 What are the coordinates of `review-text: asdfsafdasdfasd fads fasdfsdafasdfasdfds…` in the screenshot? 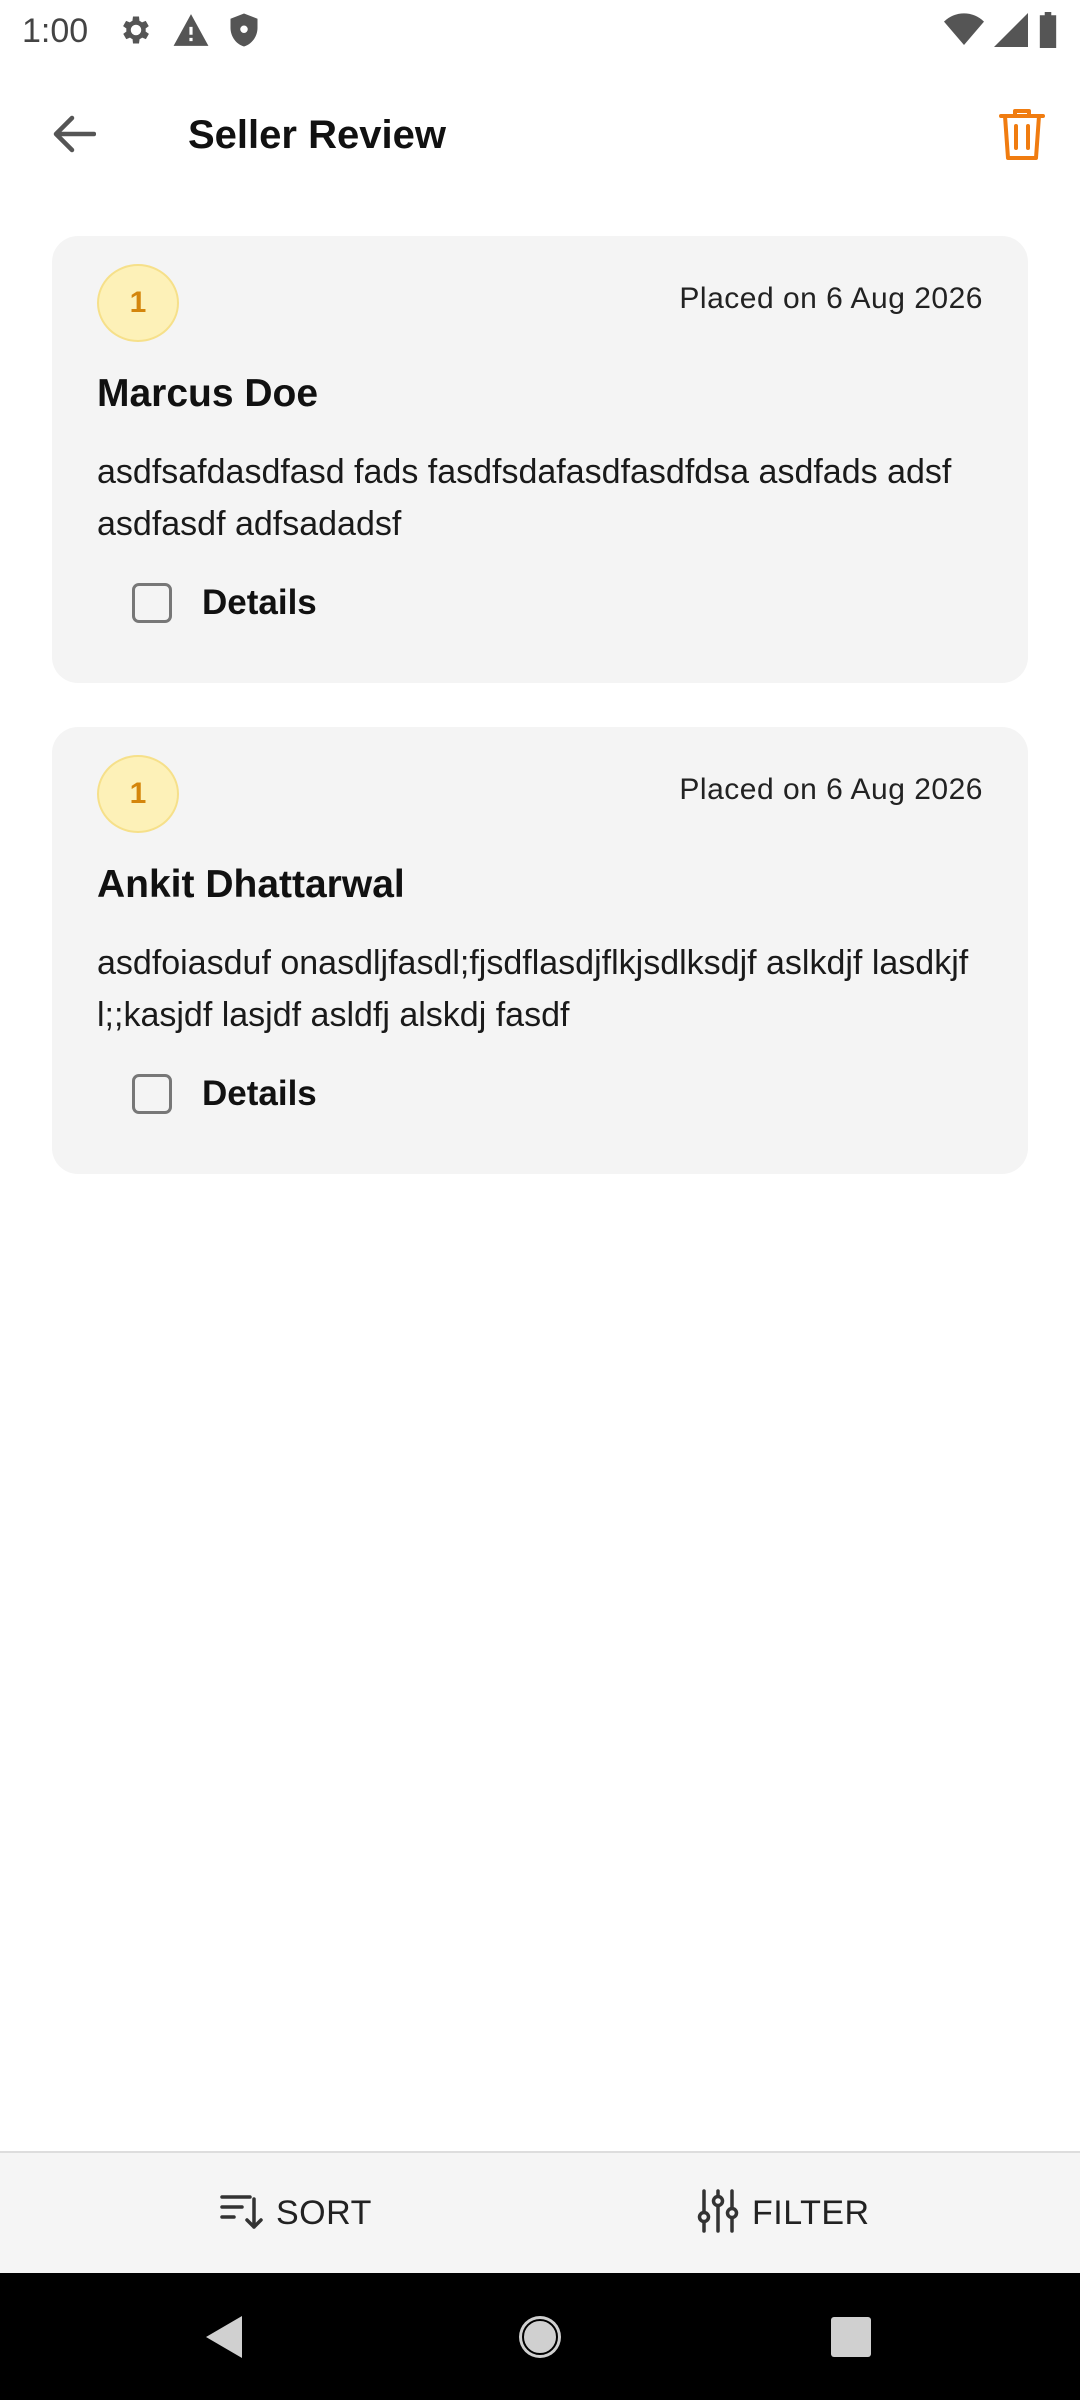 It's located at (524, 498).